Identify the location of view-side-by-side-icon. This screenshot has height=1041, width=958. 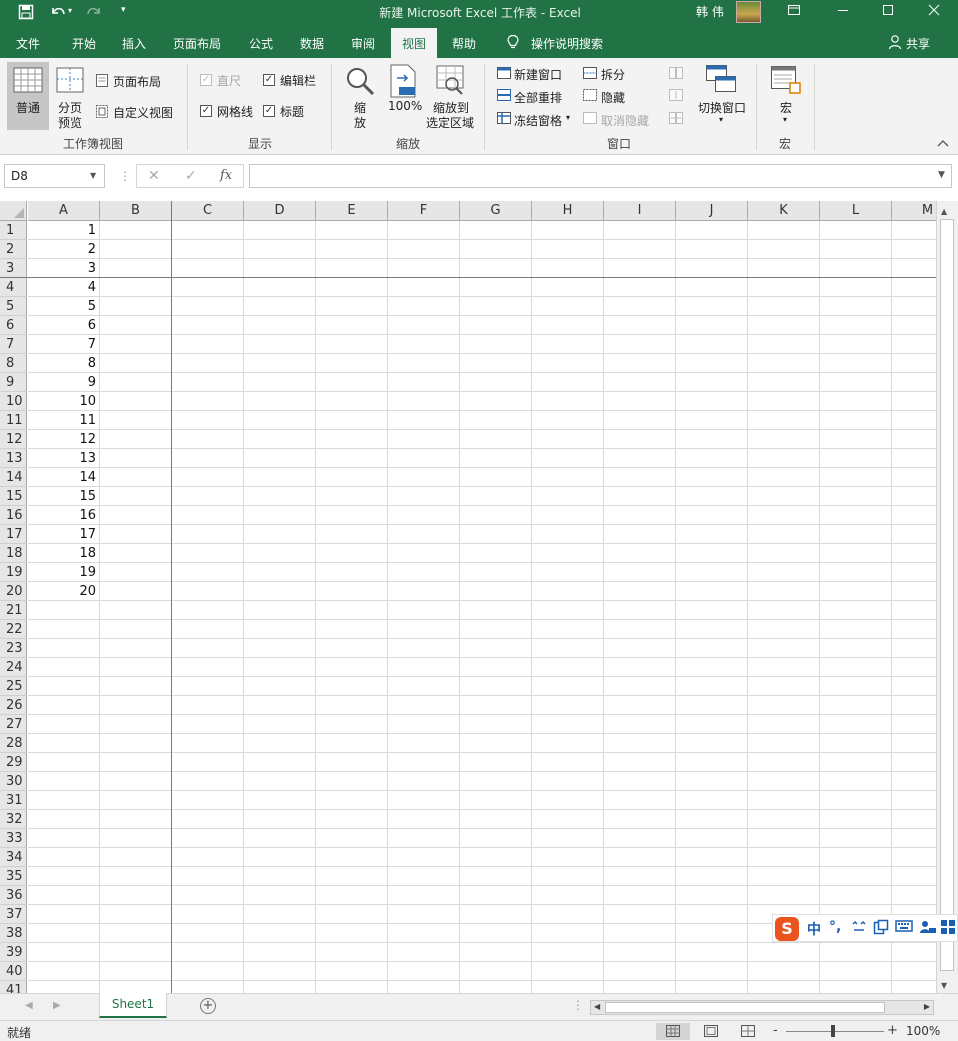
(676, 74).